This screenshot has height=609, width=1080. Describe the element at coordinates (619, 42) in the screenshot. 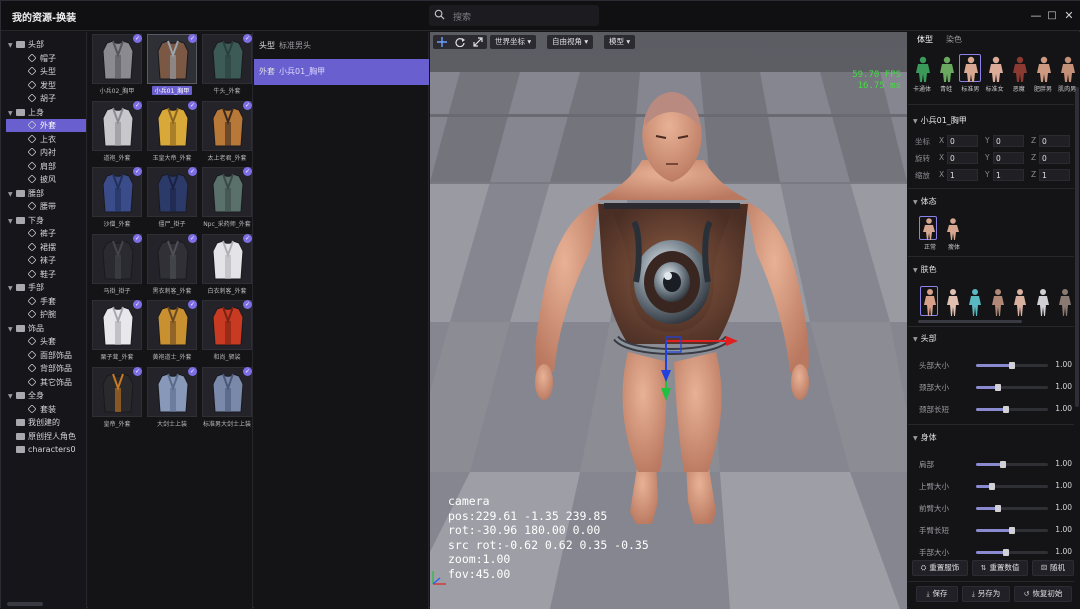

I see `render-mode-dropdown: 模型 ▾` at that location.